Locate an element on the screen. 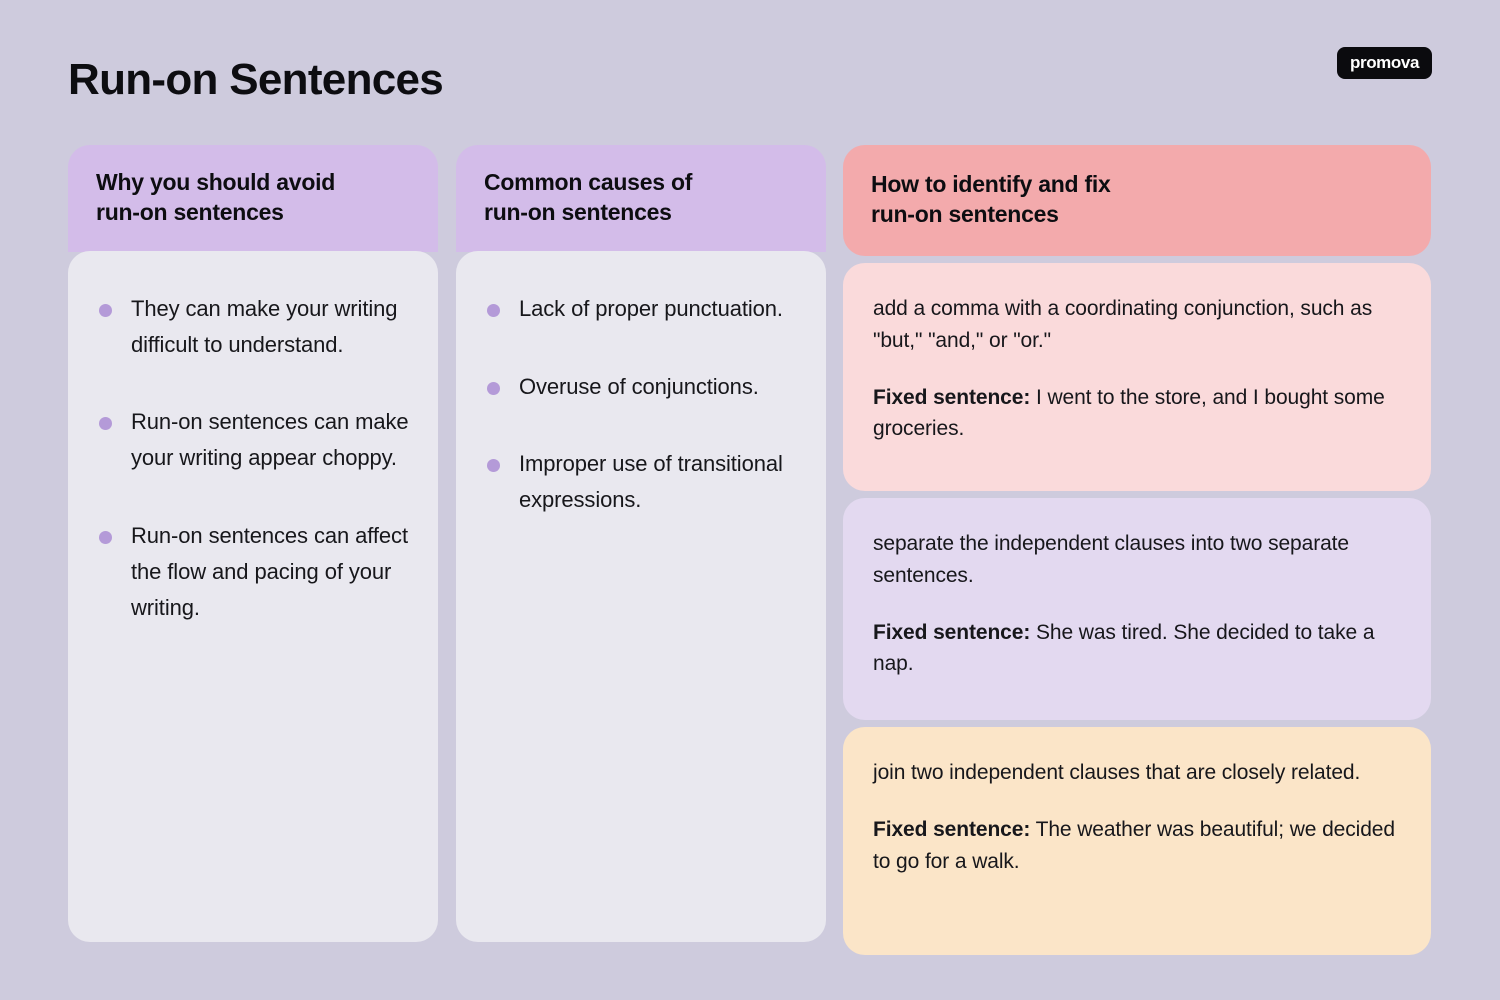 The width and height of the screenshot is (1500, 1000). list-item: Overuse of conjunctions. is located at coordinates (640, 387).